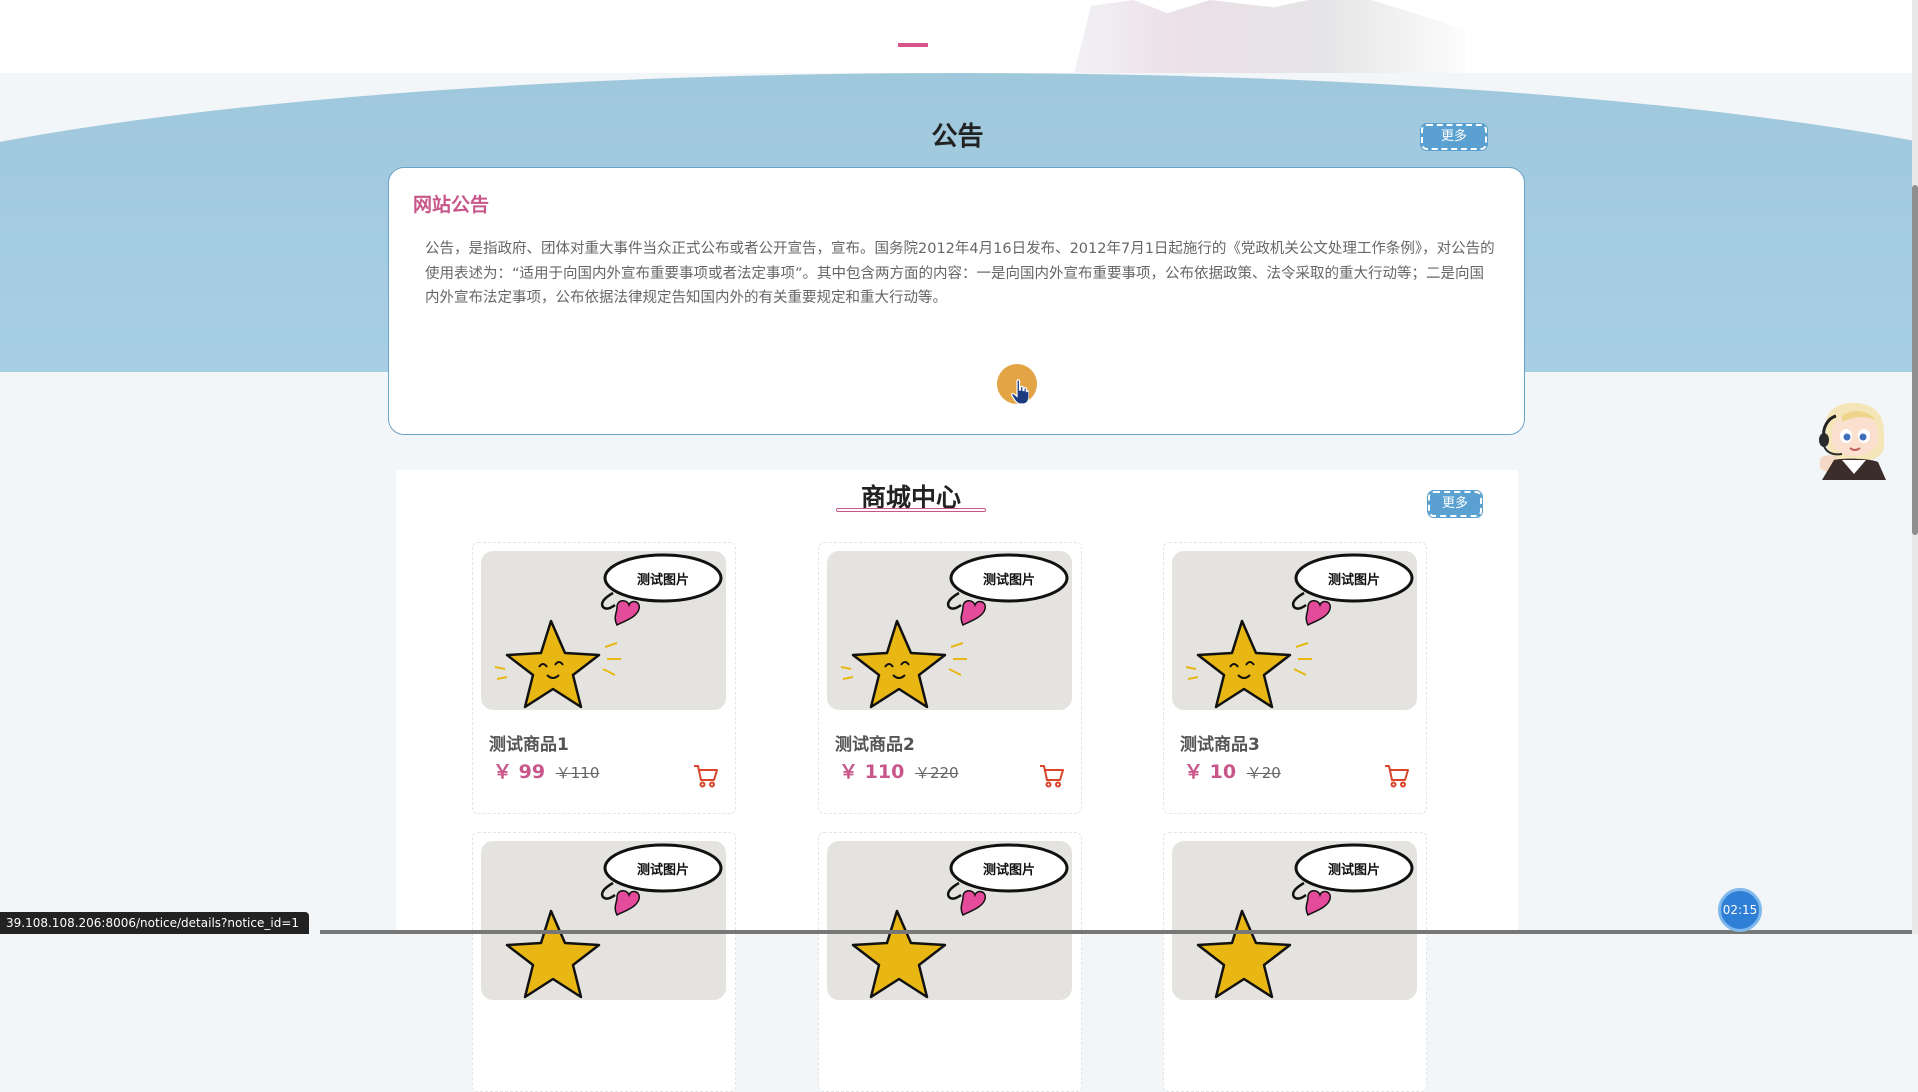  I want to click on notice-card-title: 网站公告, so click(451, 203).